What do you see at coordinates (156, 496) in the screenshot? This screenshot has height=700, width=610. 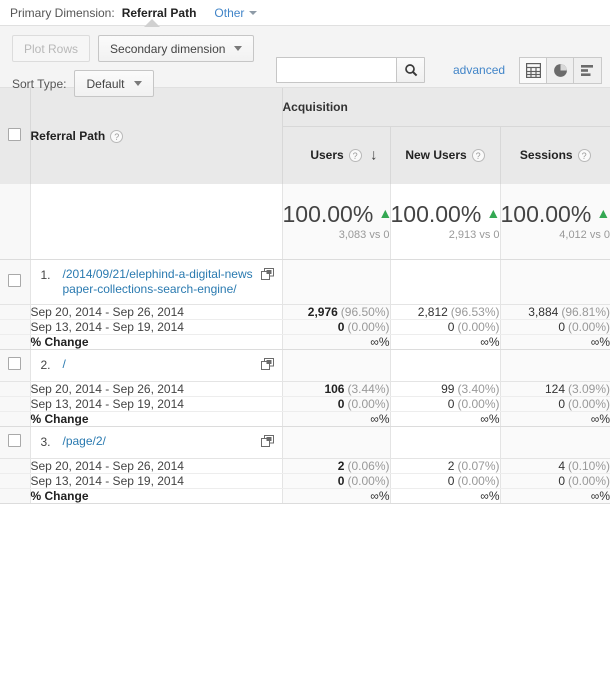 I see `change-label: % Change` at bounding box center [156, 496].